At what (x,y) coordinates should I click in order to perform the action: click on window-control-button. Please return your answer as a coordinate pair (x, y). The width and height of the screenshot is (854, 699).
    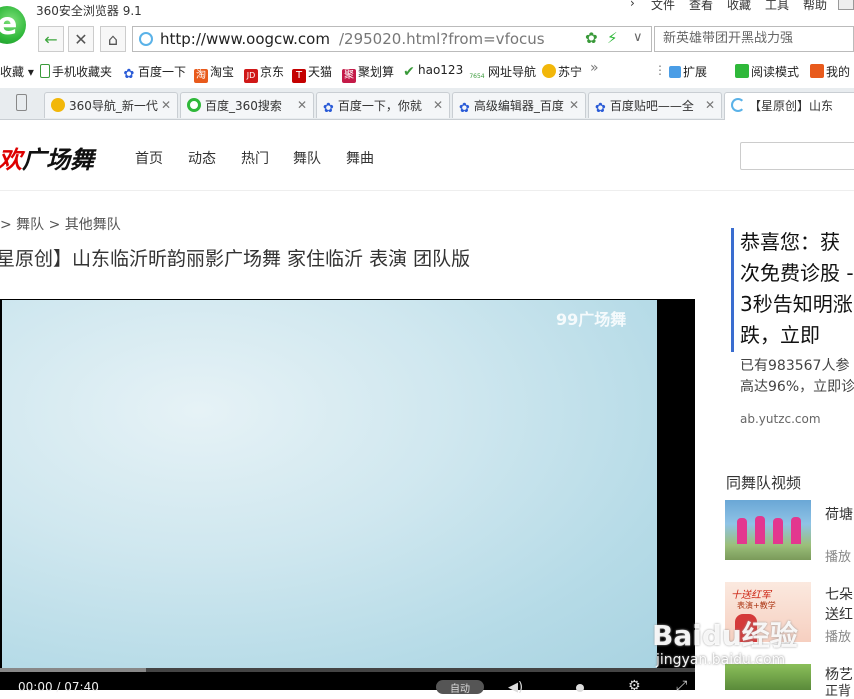
    Looking at the image, I should click on (846, 5).